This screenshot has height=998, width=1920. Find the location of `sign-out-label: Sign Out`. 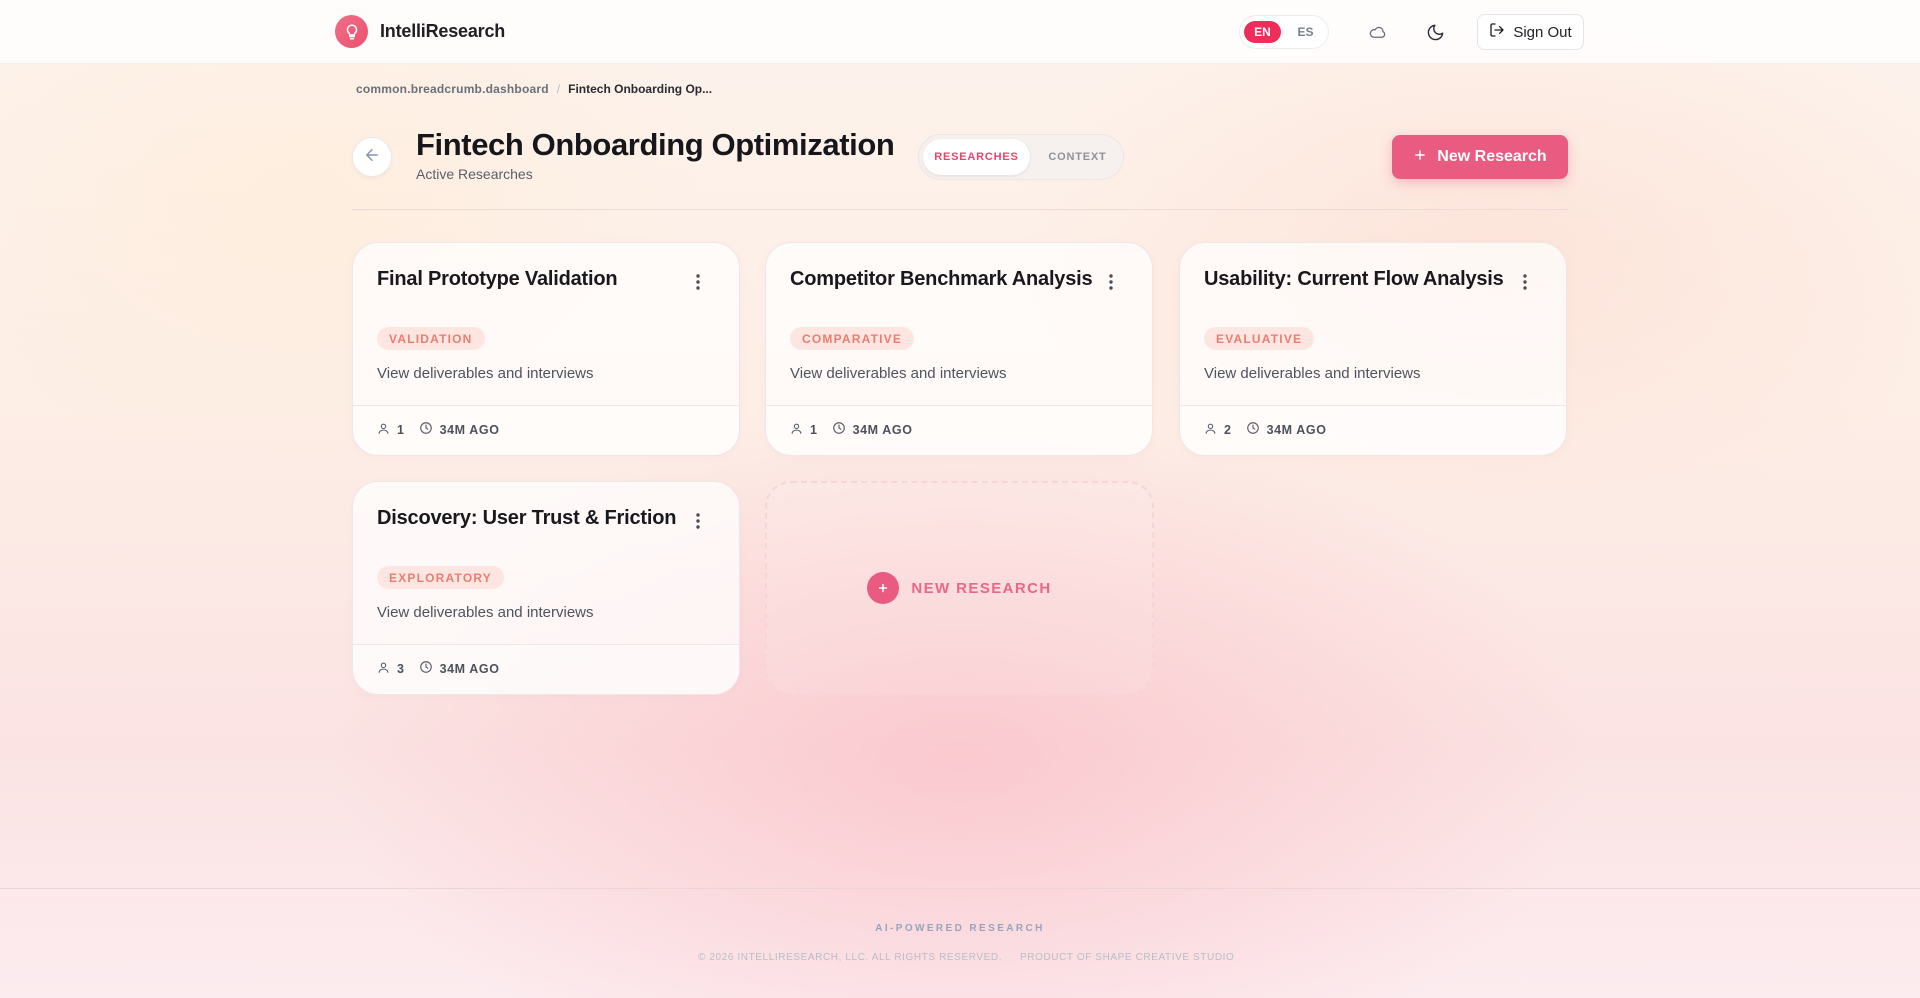

sign-out-label: Sign Out is located at coordinates (1542, 32).